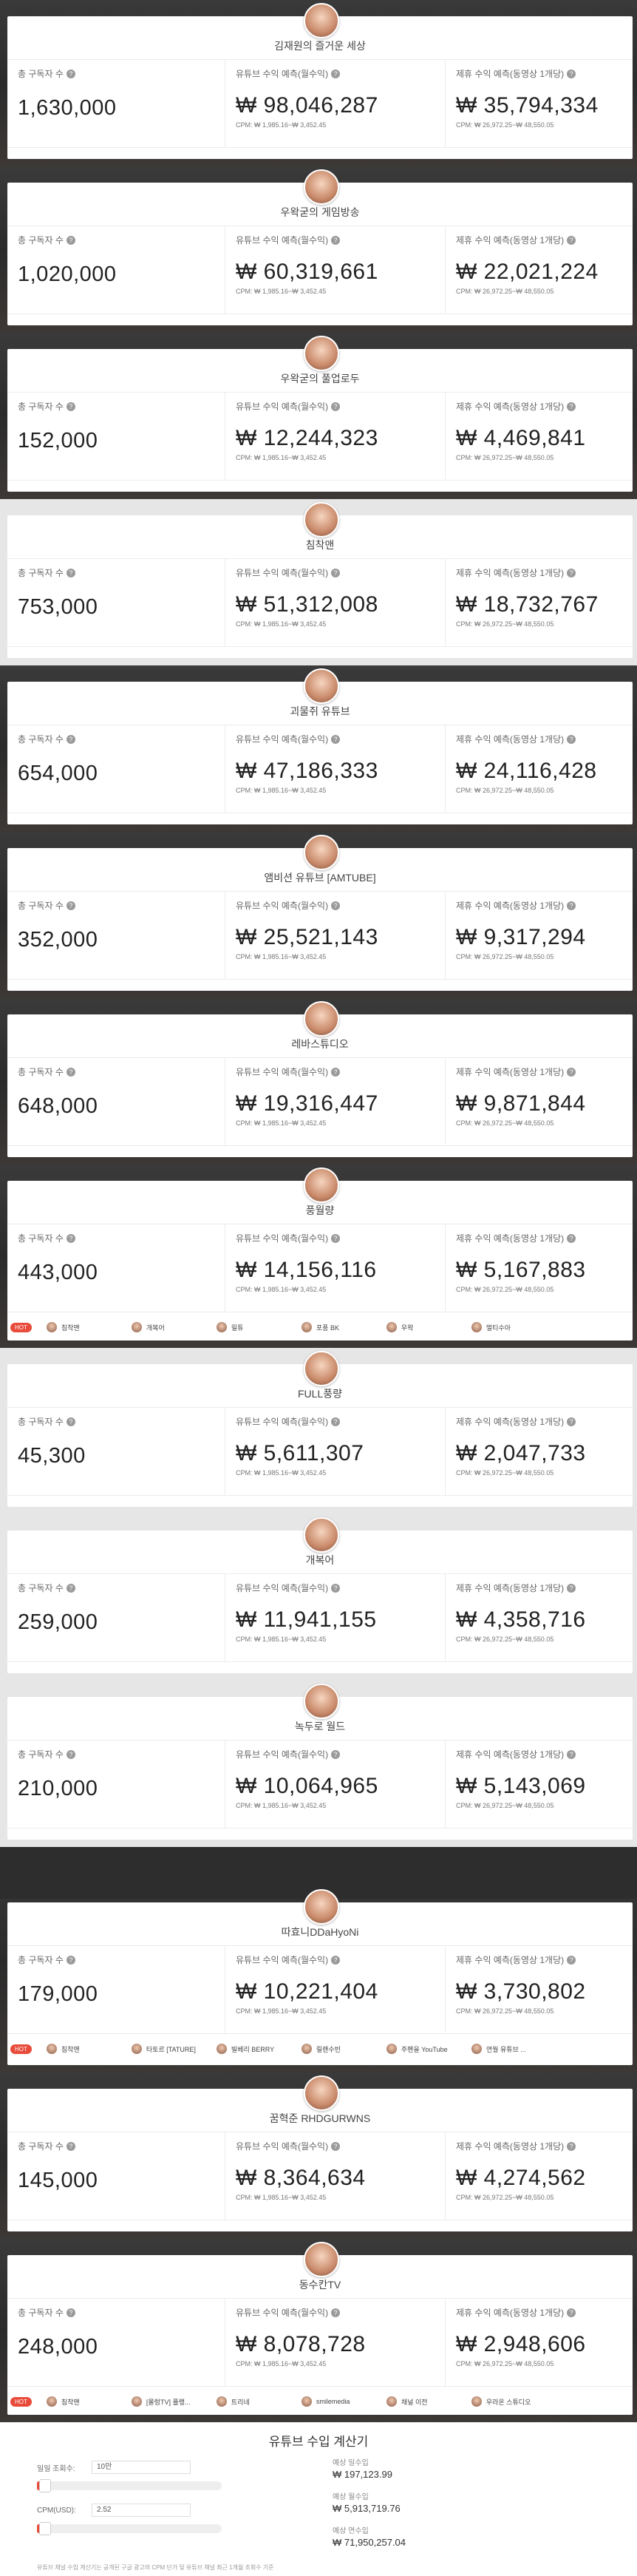  What do you see at coordinates (320, 2284) in the screenshot?
I see `channel-name: 동수칸TV` at bounding box center [320, 2284].